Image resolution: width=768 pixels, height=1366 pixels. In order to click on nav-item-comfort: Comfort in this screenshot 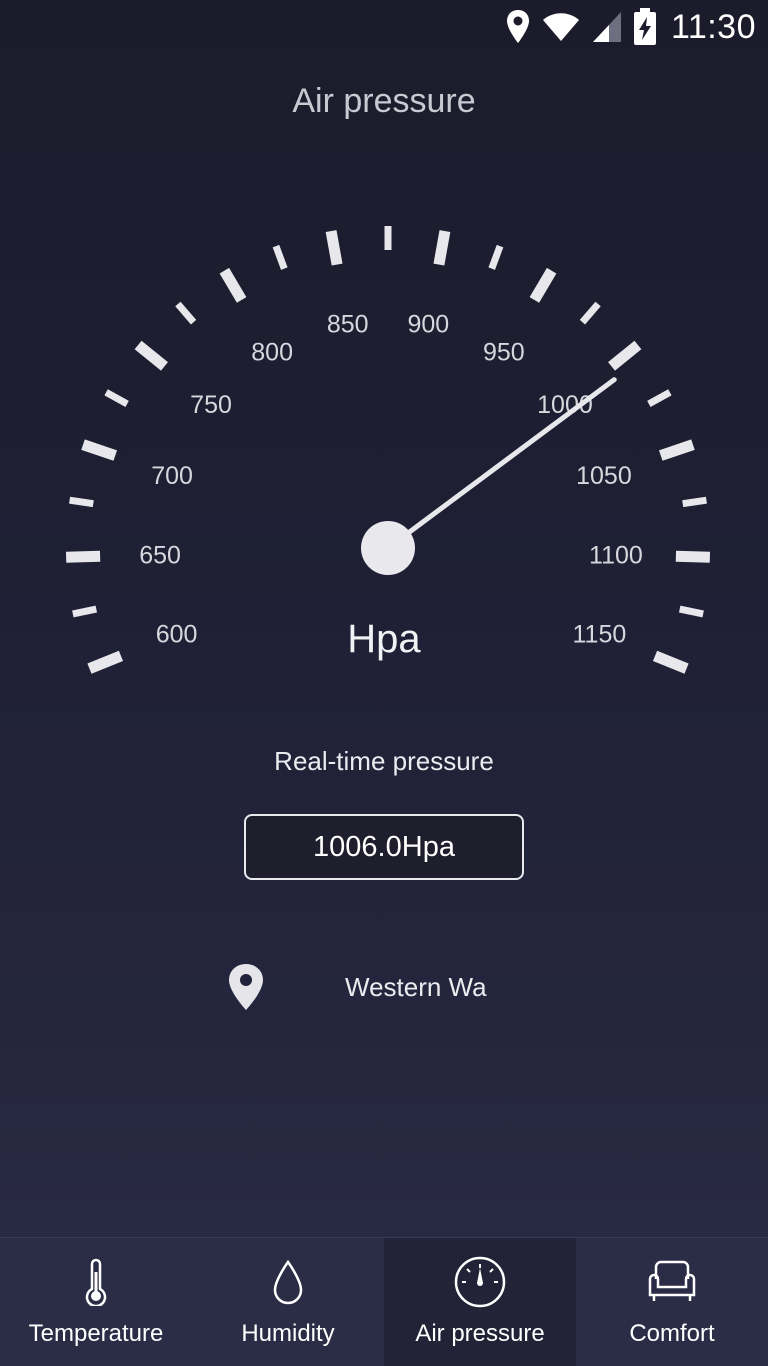, I will do `click(672, 1302)`.